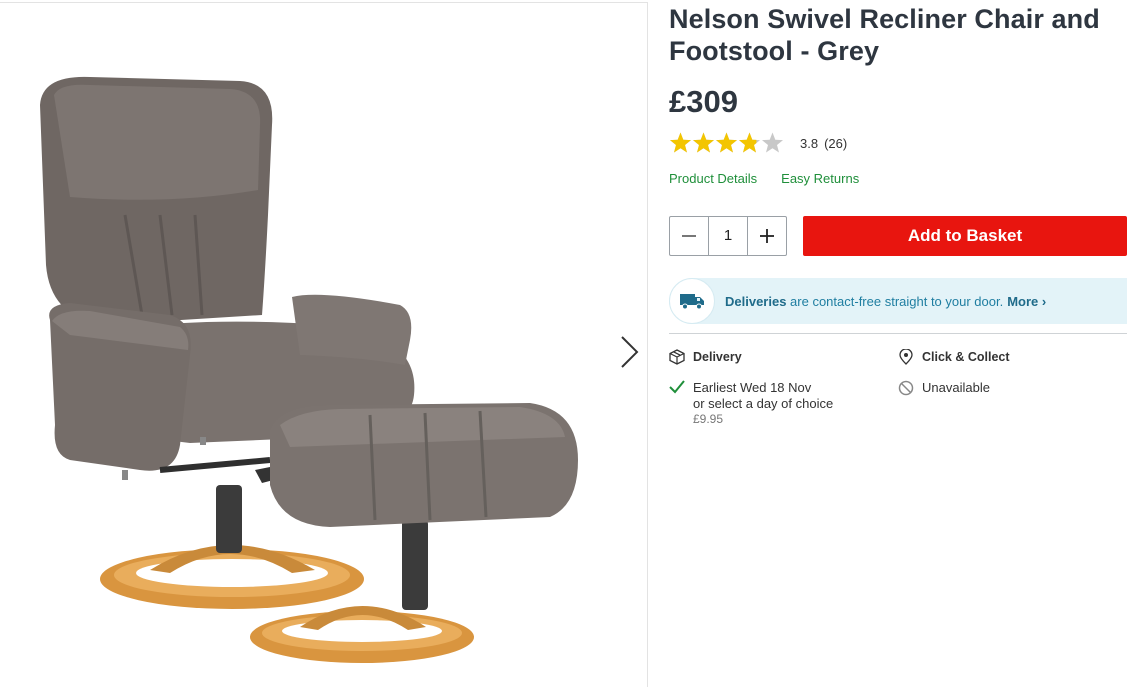  Describe the element at coordinates (677, 387) in the screenshot. I see `check-icon` at that location.